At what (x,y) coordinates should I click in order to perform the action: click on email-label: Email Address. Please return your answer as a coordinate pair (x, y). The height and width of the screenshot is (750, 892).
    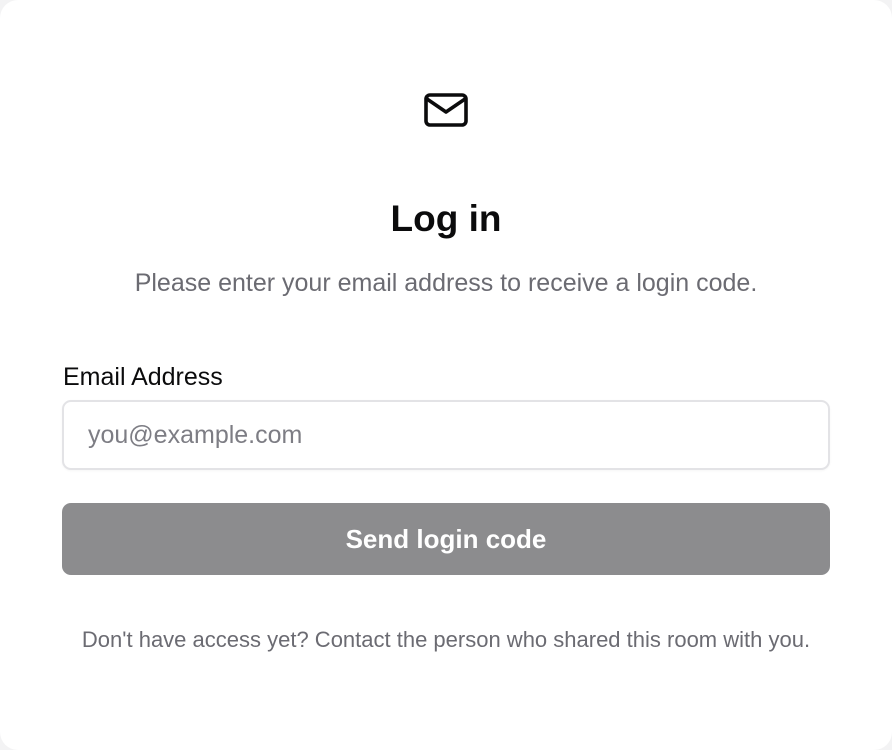
    Looking at the image, I should click on (143, 377).